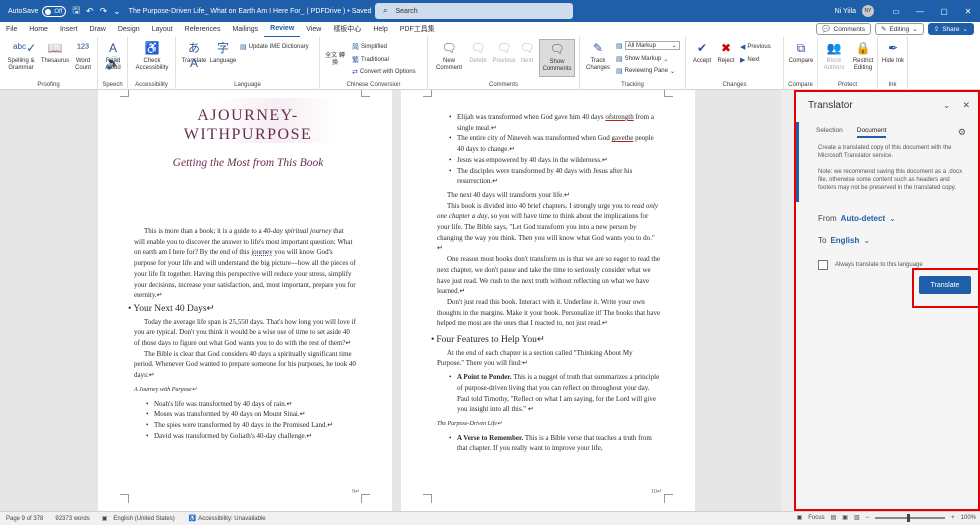 This screenshot has height=525, width=980. What do you see at coordinates (871, 132) in the screenshot?
I see `tab-document: Document` at bounding box center [871, 132].